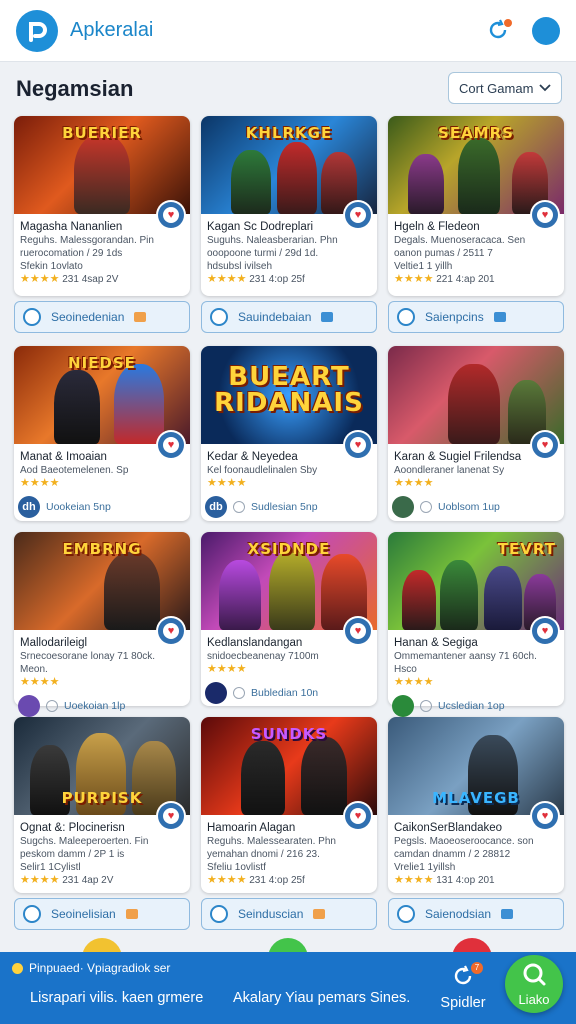 The height and width of the screenshot is (1024, 576). I want to click on store-button: Seoinedenian, so click(102, 317).